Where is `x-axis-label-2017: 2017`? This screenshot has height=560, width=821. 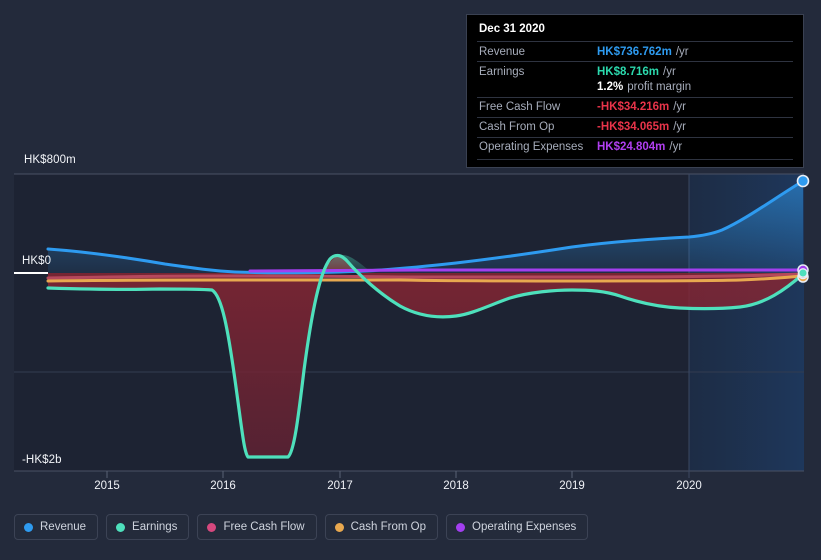 x-axis-label-2017: 2017 is located at coordinates (340, 486).